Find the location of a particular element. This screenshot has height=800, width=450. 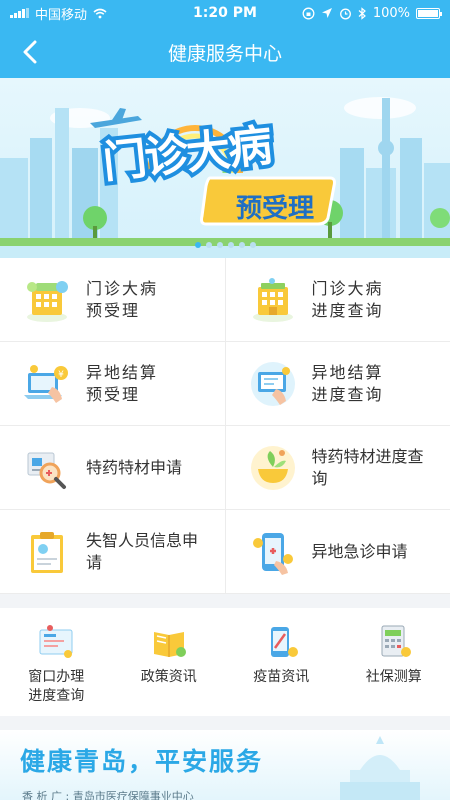

status-bar: 中国移动 1:20 PM 100% is located at coordinates (225, 13).